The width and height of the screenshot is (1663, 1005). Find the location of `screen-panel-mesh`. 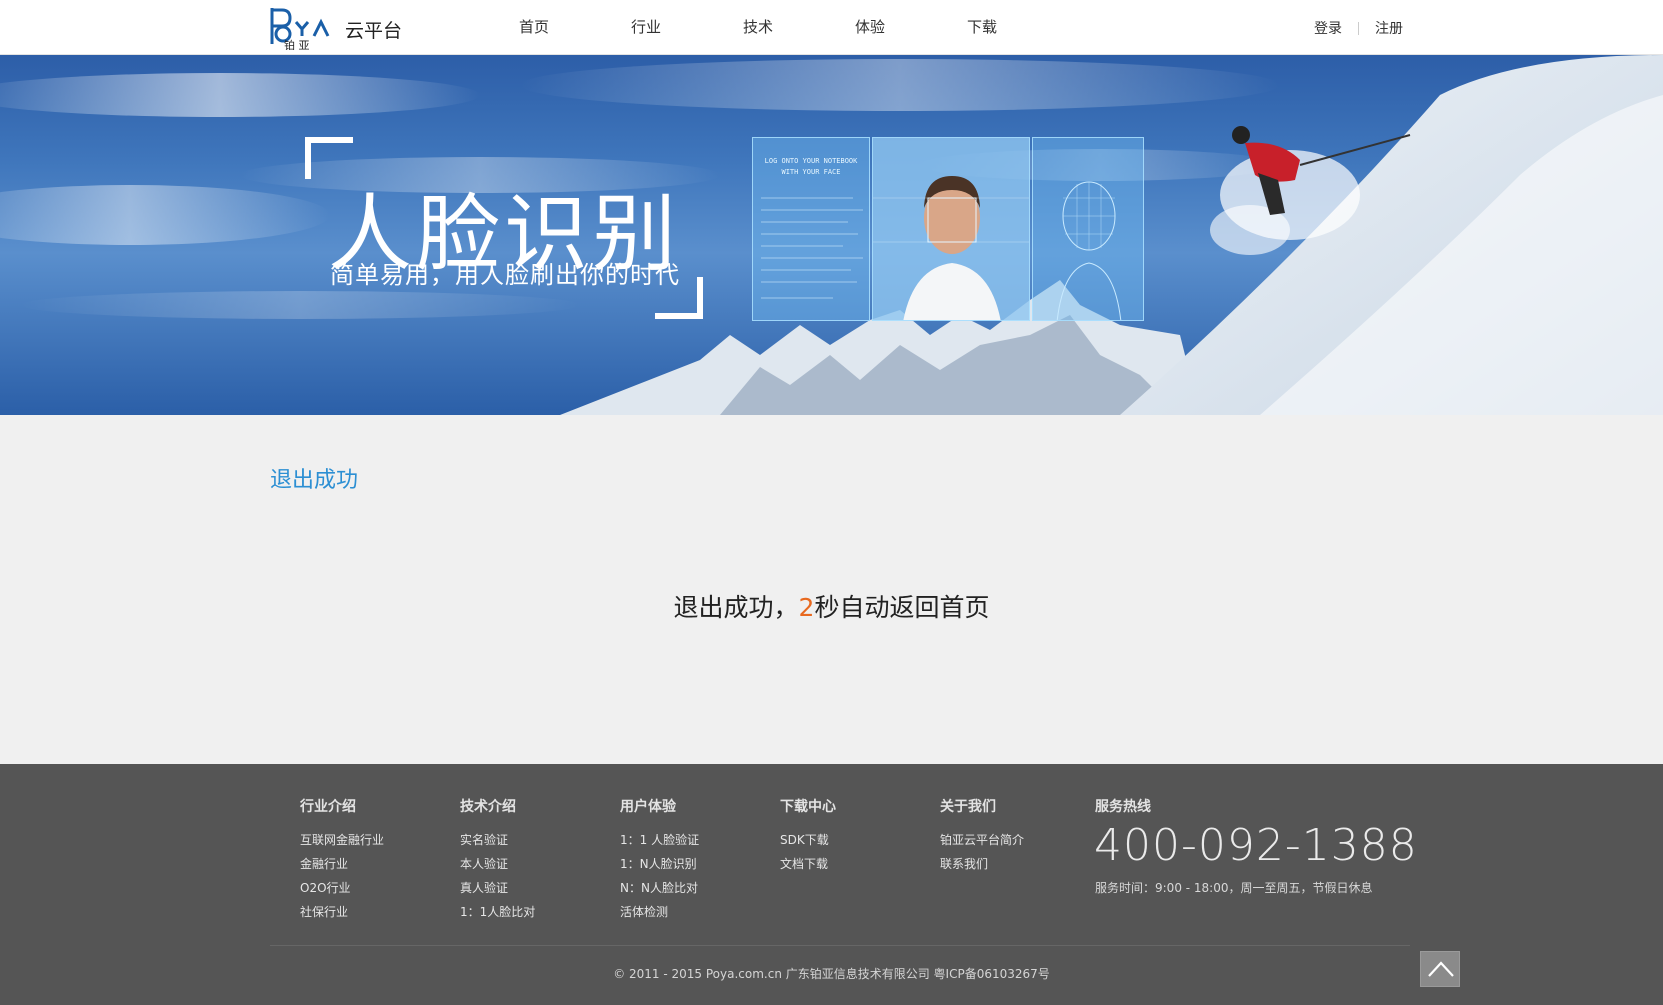

screen-panel-mesh is located at coordinates (1088, 229).